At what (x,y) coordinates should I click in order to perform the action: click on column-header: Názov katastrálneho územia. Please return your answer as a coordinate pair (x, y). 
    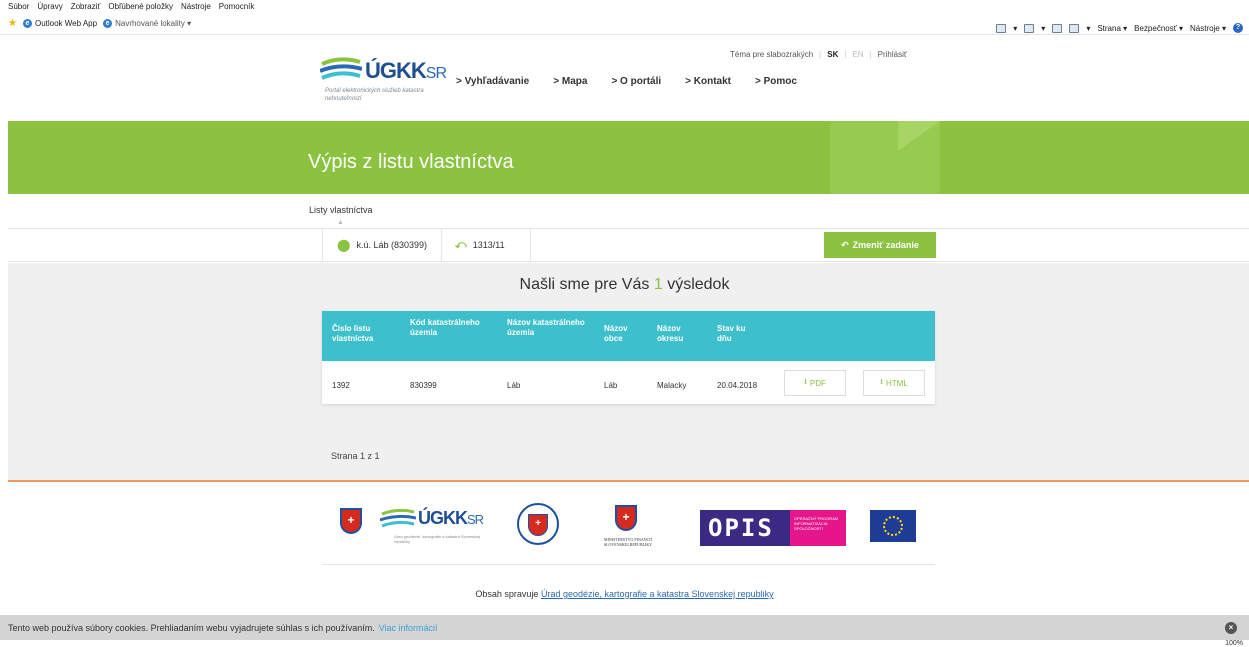
    Looking at the image, I should click on (546, 327).